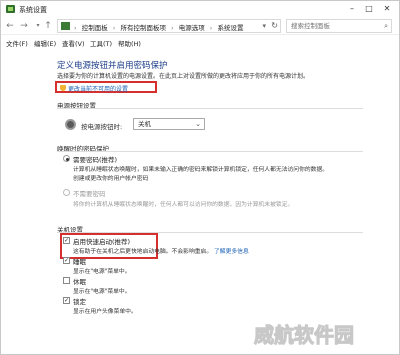  What do you see at coordinates (200, 9) in the screenshot?
I see `title-bar: 系统设置 – □ ✕` at bounding box center [200, 9].